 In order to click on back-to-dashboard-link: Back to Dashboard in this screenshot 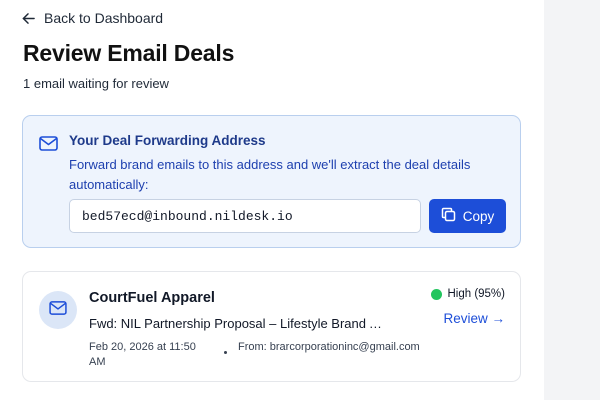, I will do `click(92, 18)`.